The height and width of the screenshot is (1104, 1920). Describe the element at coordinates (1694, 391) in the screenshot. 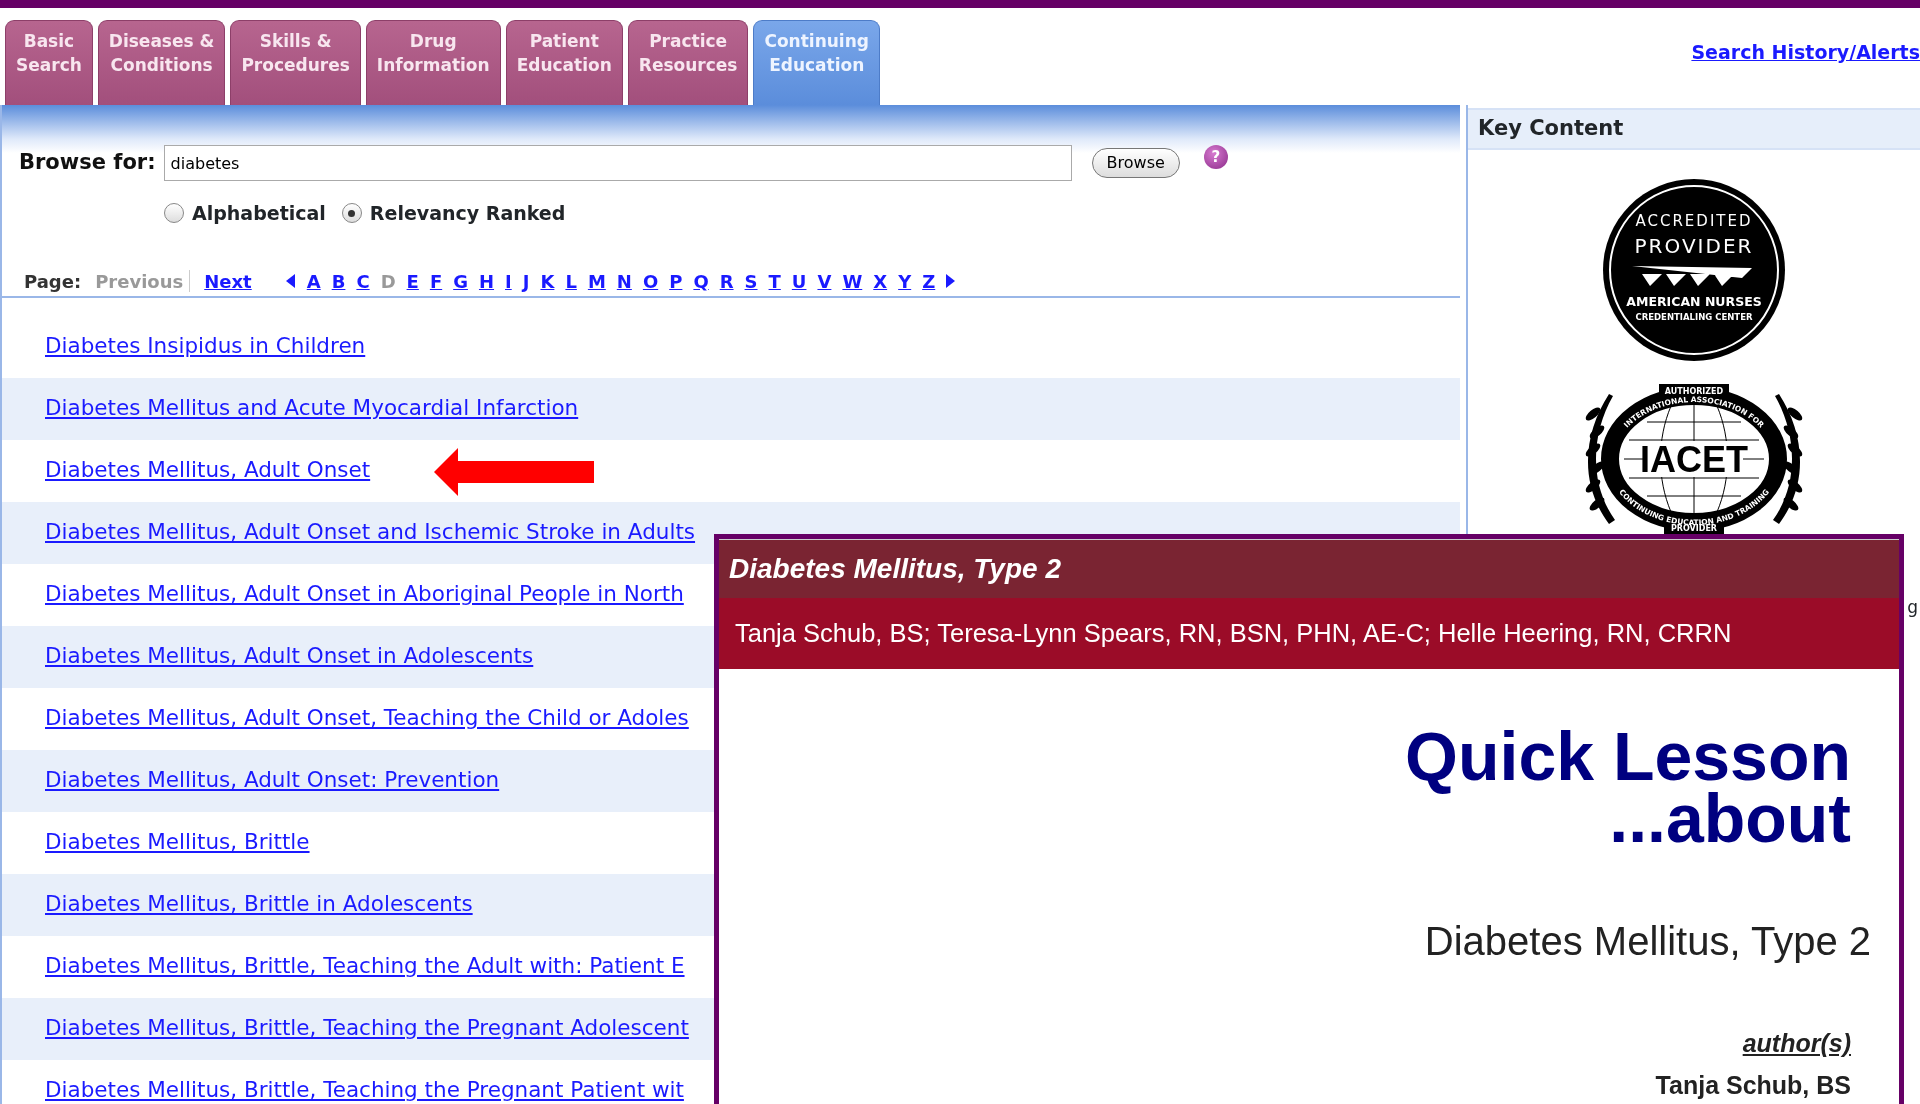

I see `logo-text: AUTHORIZED` at that location.